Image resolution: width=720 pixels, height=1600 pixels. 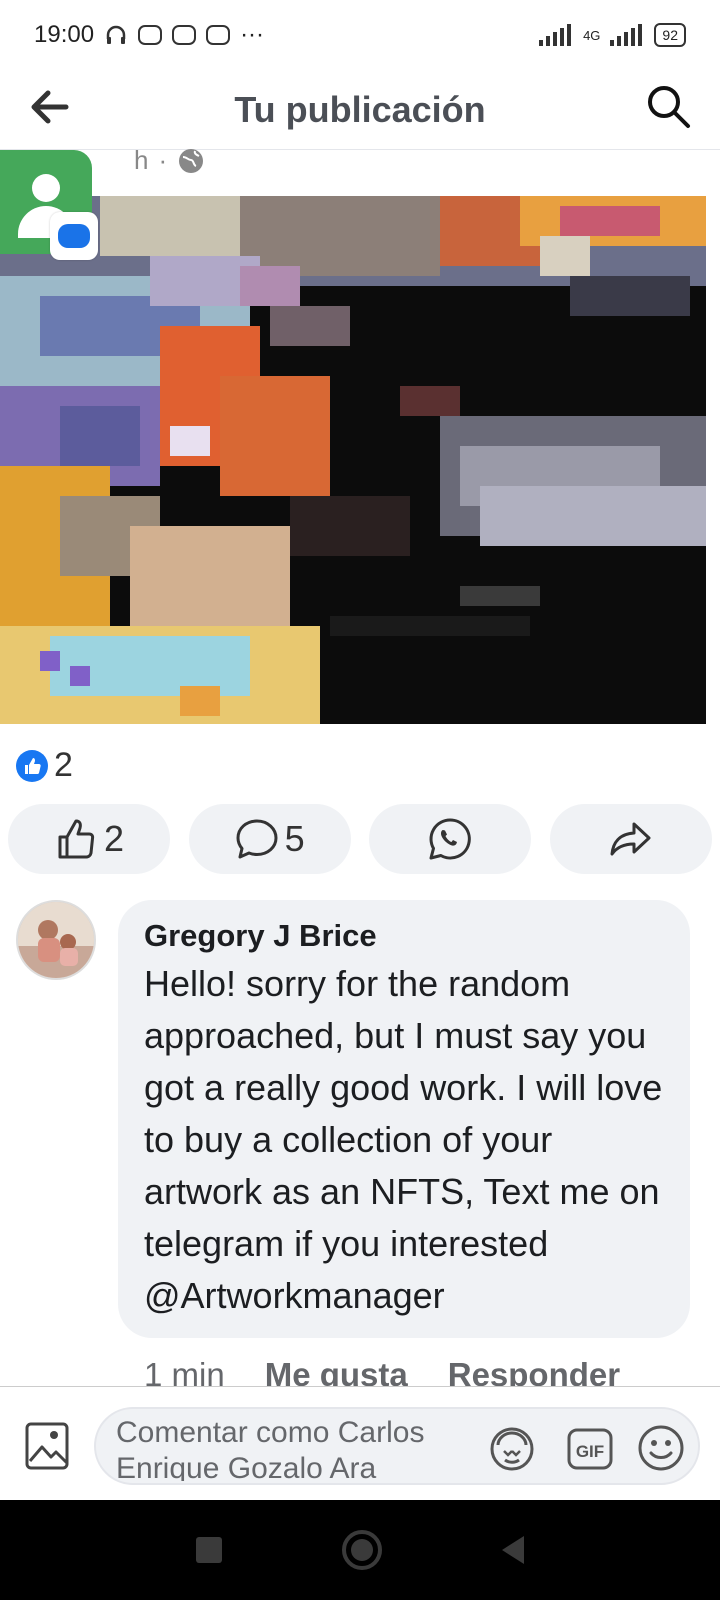 I want to click on globe-icon, so click(x=191, y=160).